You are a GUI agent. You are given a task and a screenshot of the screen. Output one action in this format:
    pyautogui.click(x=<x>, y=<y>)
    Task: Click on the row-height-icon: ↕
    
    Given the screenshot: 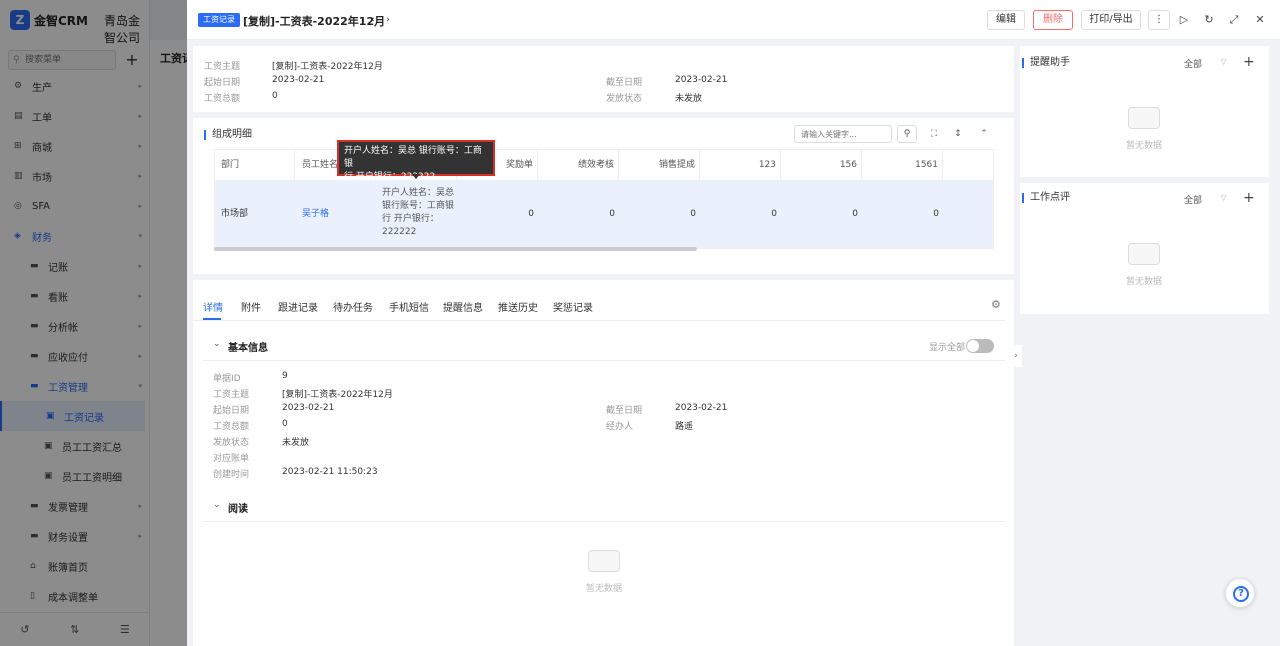 What is the action you would take?
    pyautogui.click(x=958, y=134)
    